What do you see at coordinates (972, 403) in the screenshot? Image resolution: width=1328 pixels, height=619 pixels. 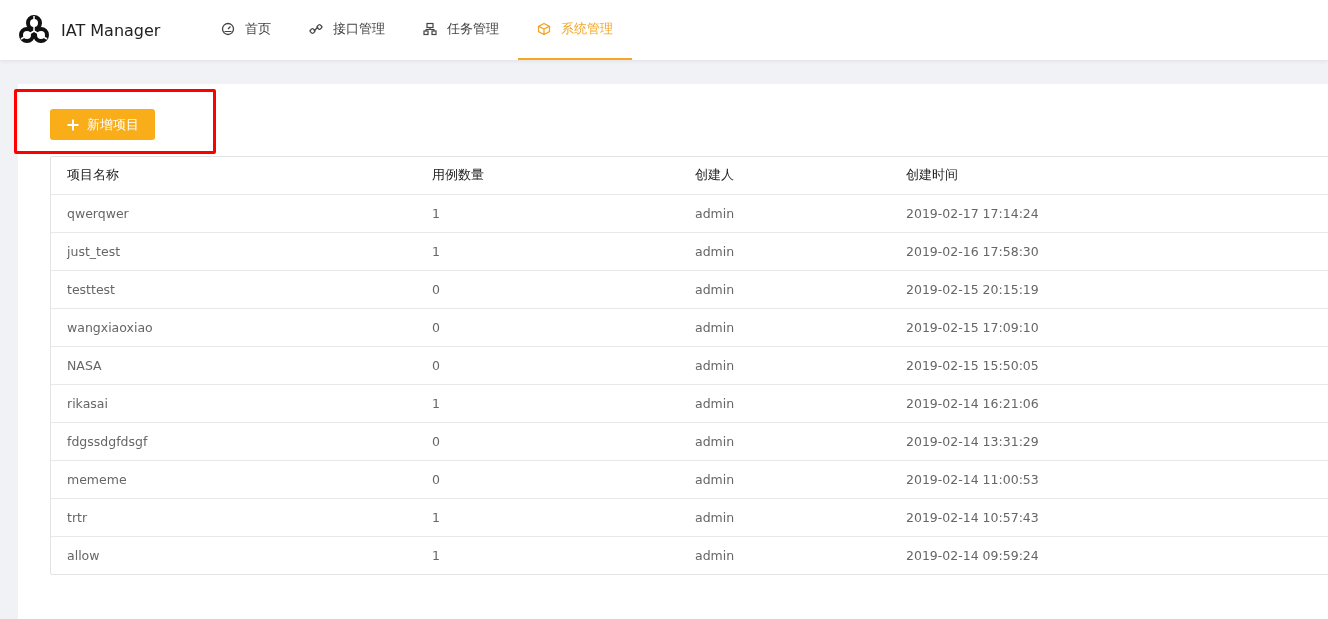 I see `table-cell-text: 2019-02-14 16:21:06` at bounding box center [972, 403].